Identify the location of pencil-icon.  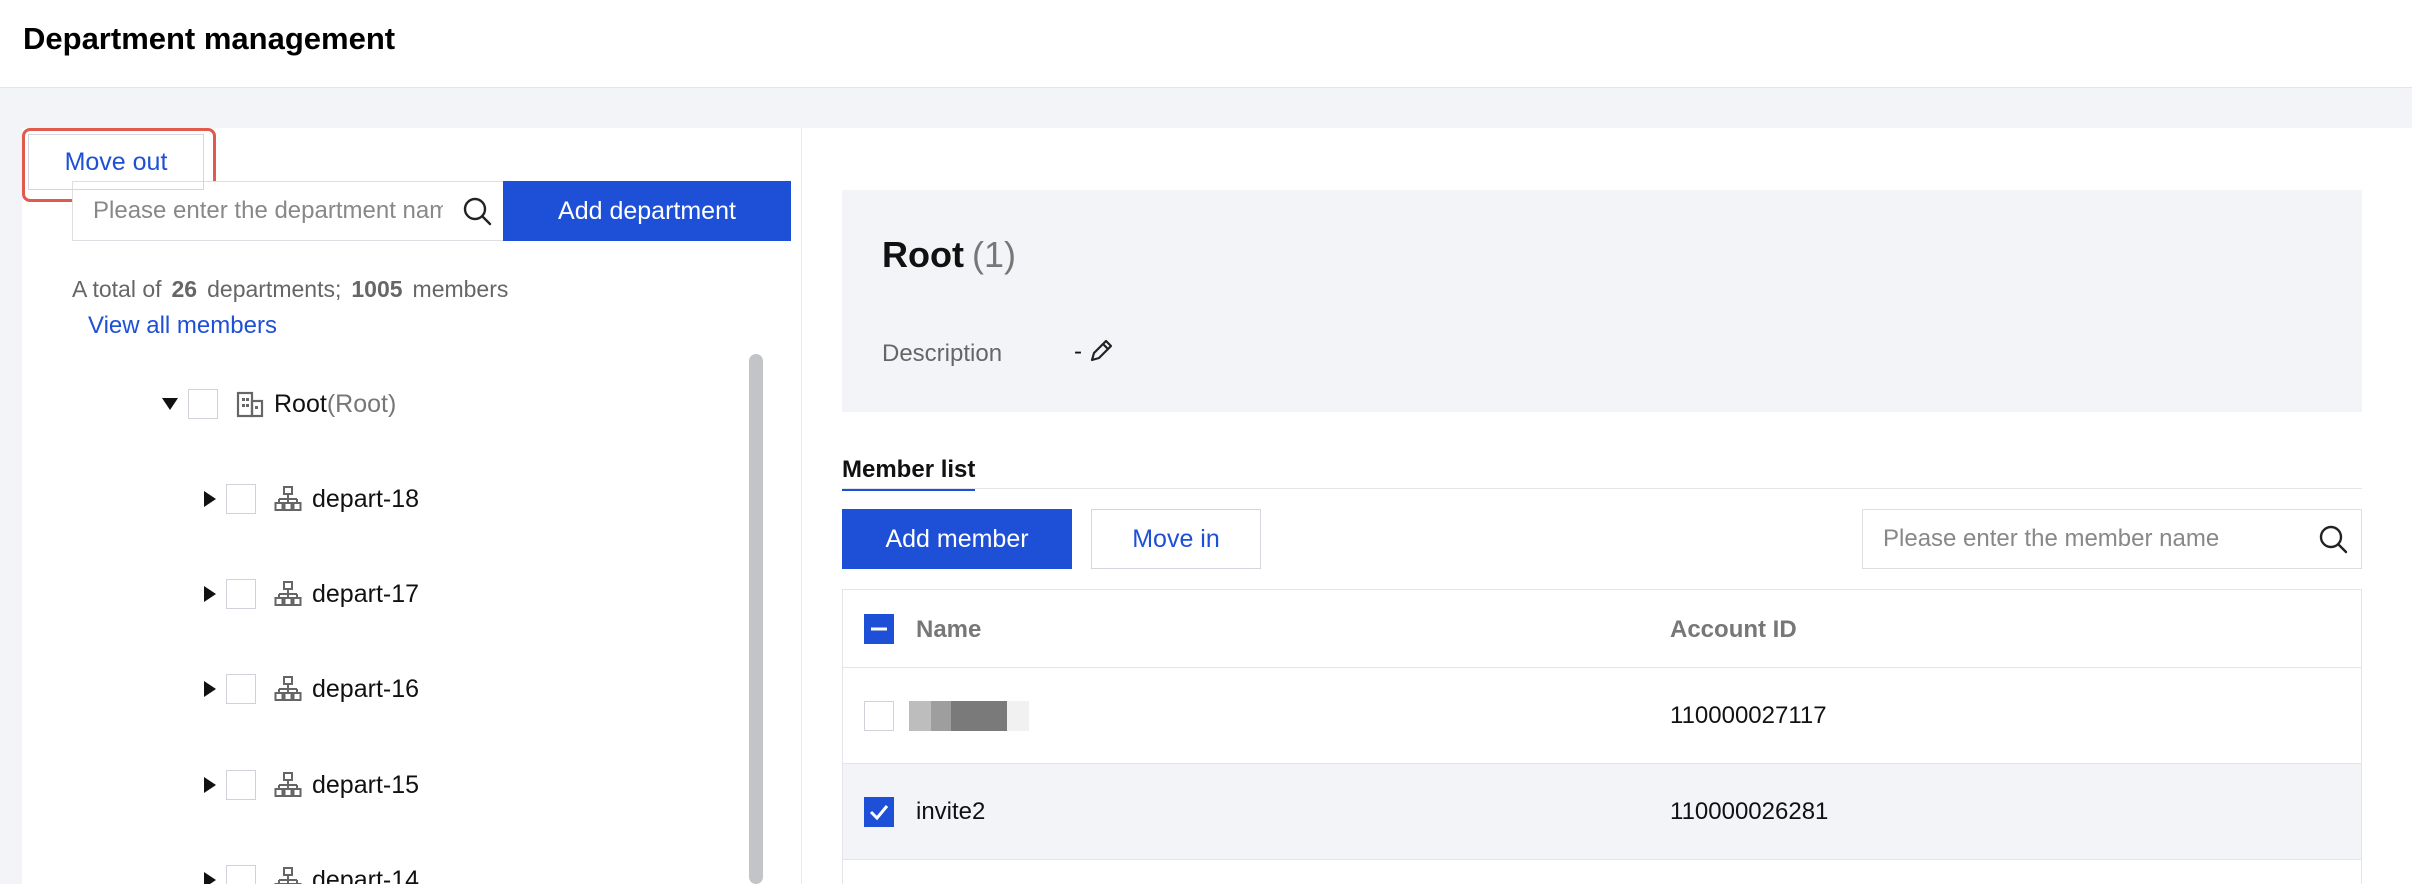
(1101, 351).